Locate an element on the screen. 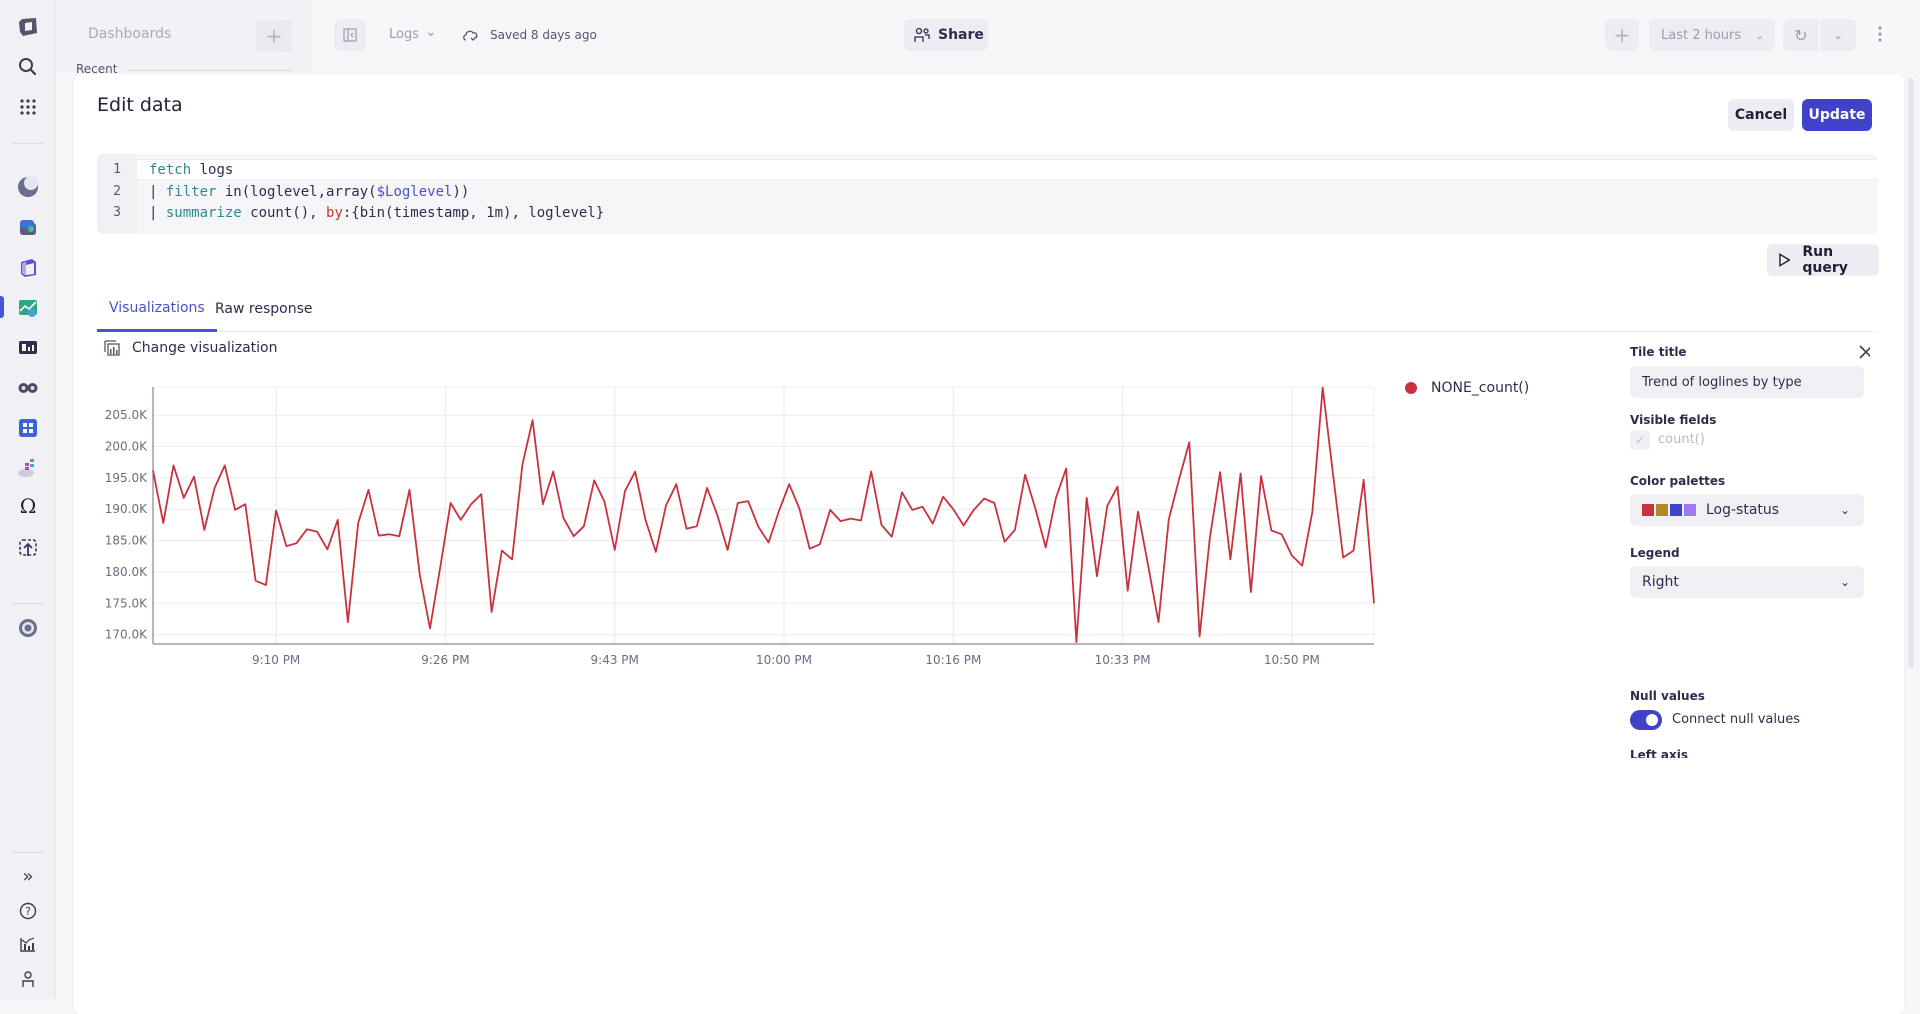  visible-field-name: count() is located at coordinates (1681, 439).